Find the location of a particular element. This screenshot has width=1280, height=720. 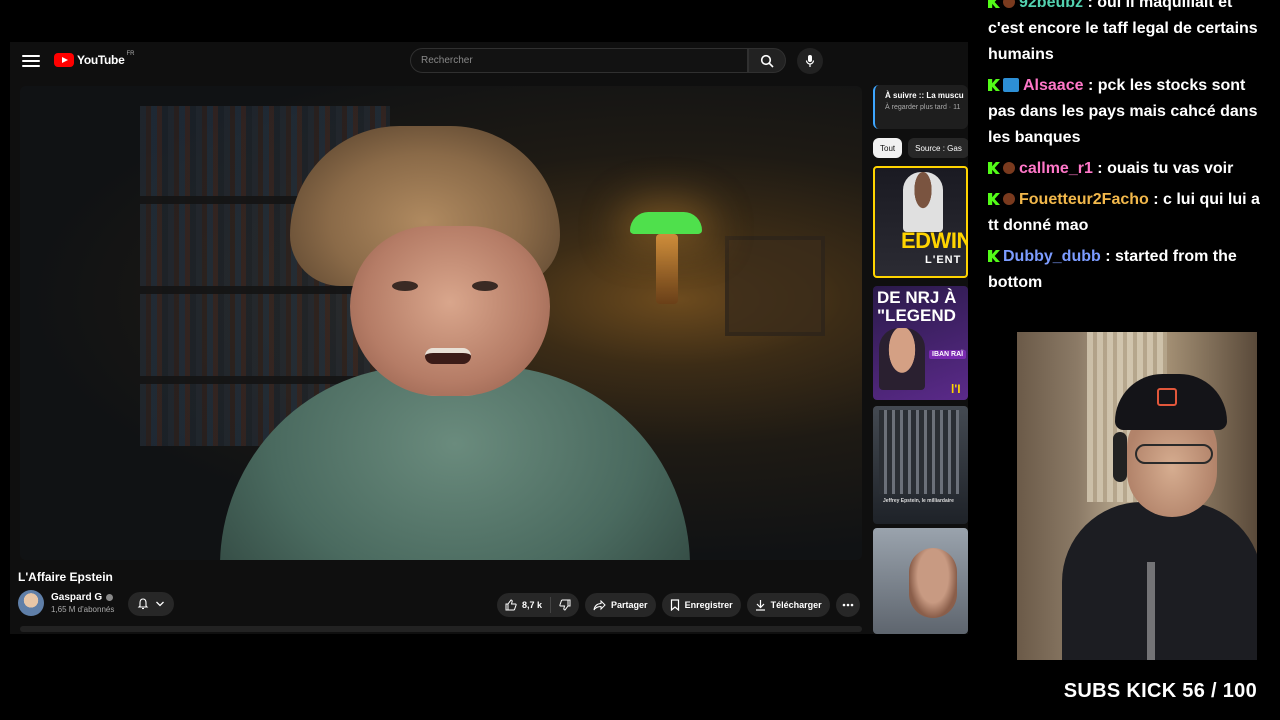

chat-message: Dubby_dubb : started from the bottom is located at coordinates (1128, 270).